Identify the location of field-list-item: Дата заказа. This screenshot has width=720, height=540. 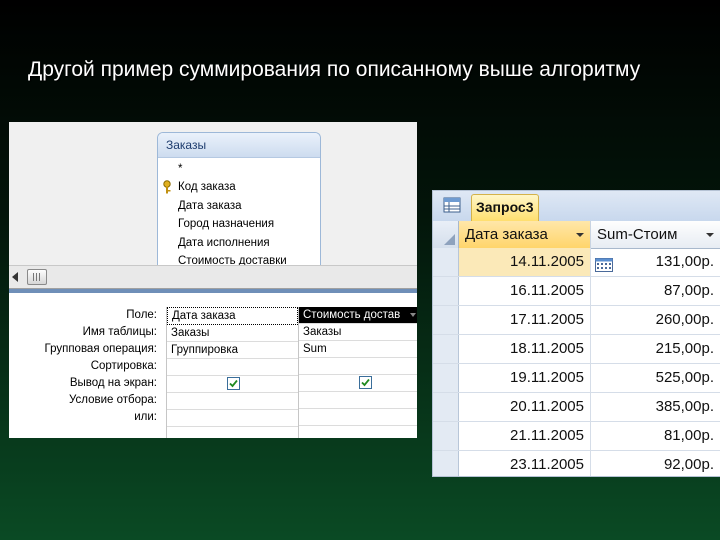
(249, 206).